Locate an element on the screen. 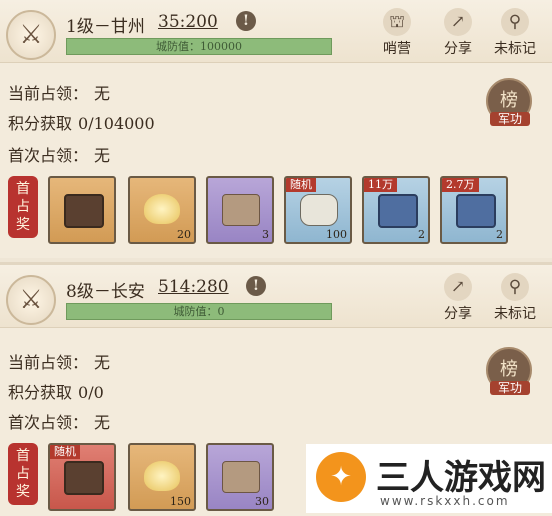  points-value: 0/0 is located at coordinates (91, 392).